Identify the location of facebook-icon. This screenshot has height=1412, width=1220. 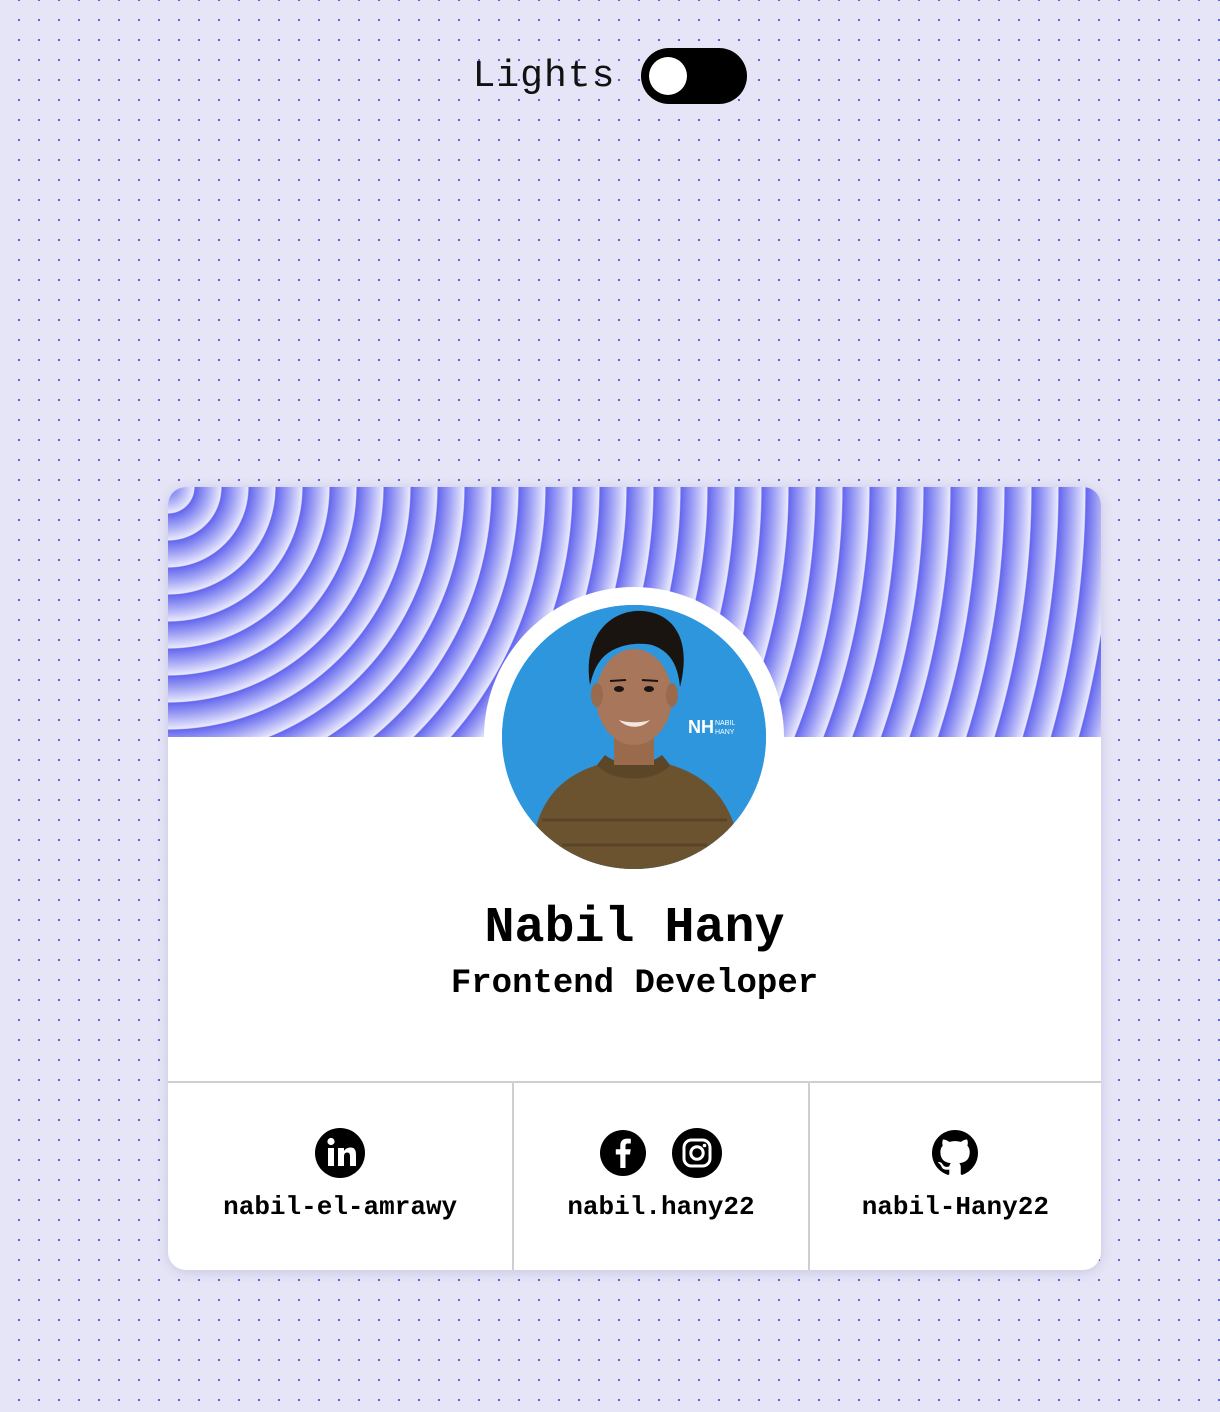
(622, 1153).